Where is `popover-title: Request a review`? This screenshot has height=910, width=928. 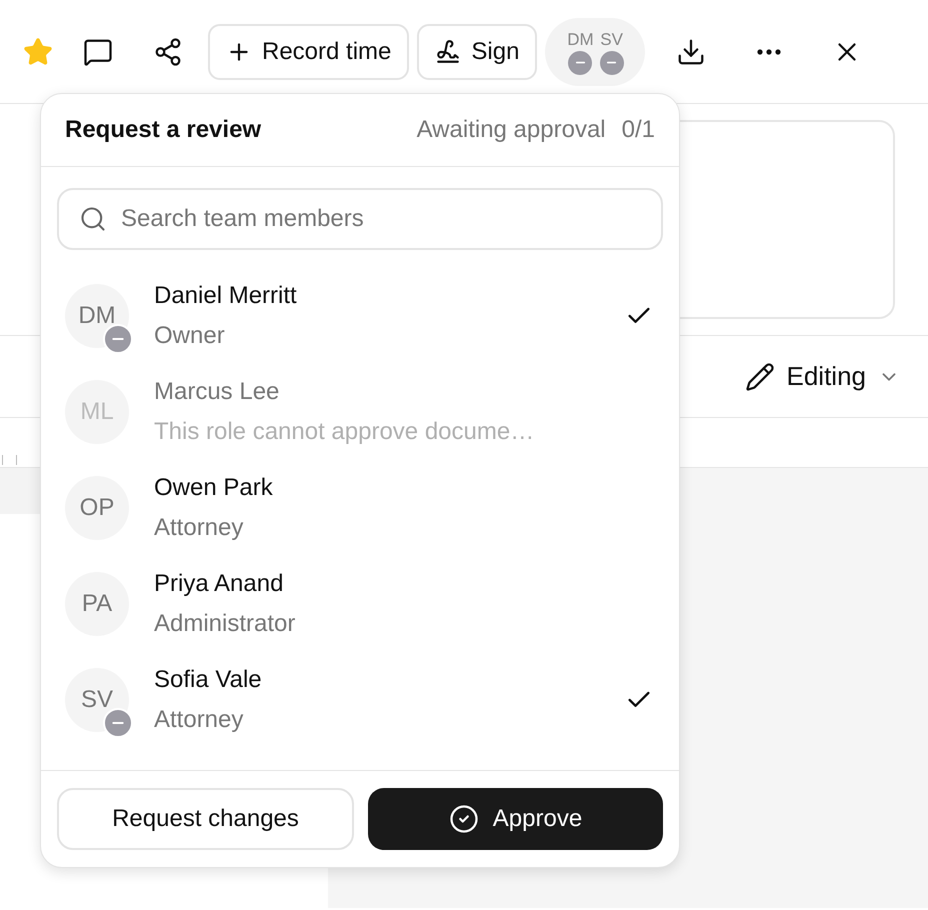
popover-title: Request a review is located at coordinates (163, 130).